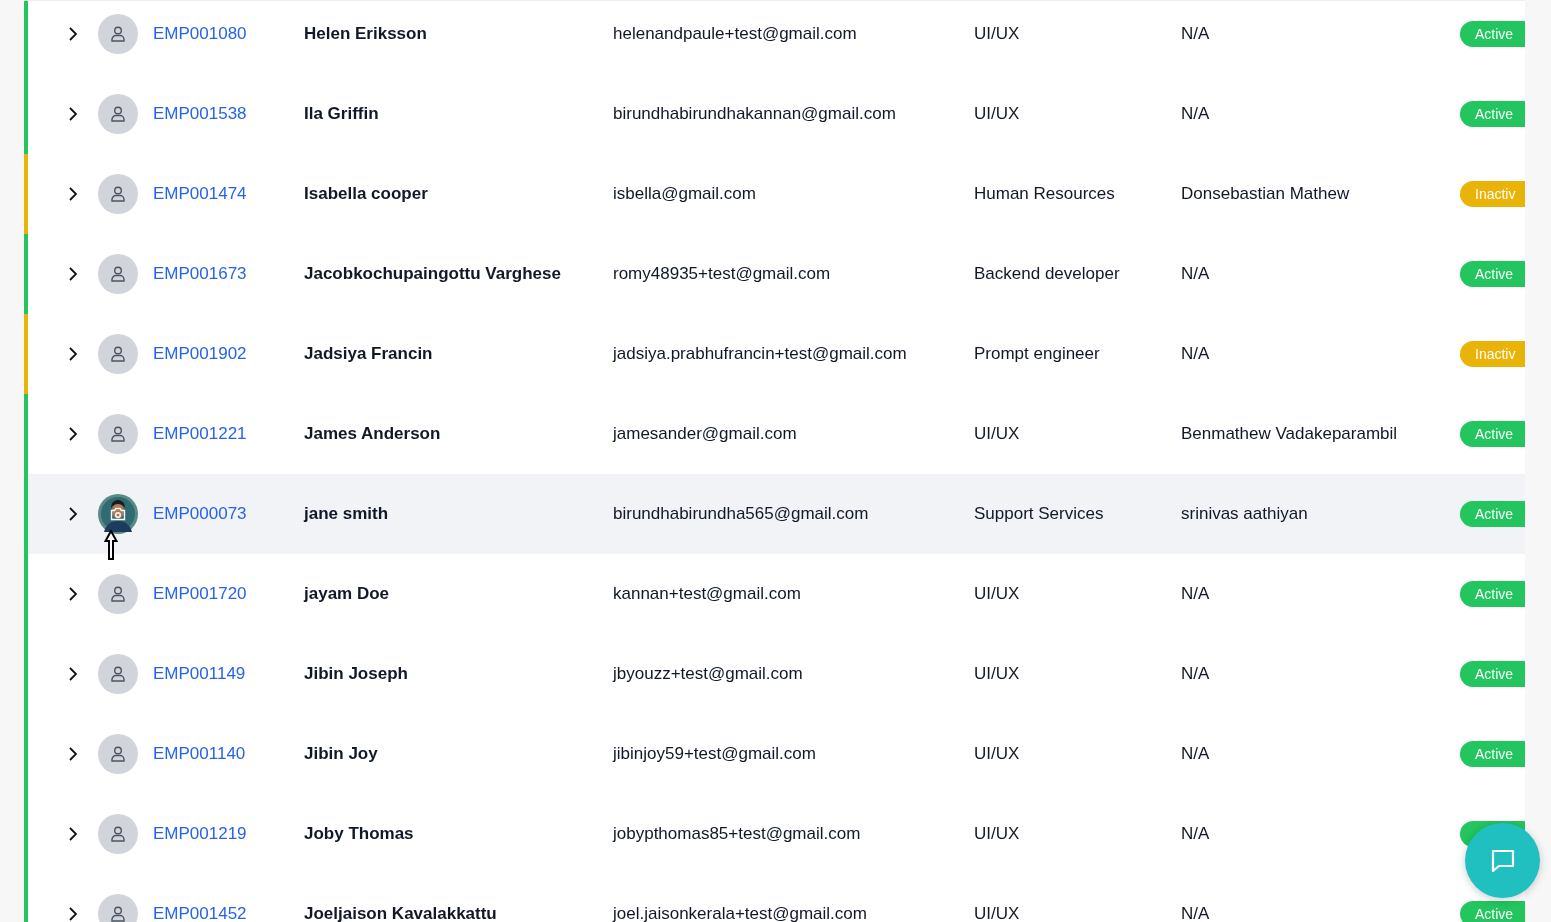 This screenshot has height=922, width=1551. Describe the element at coordinates (111, 545) in the screenshot. I see `cursor-icon` at that location.